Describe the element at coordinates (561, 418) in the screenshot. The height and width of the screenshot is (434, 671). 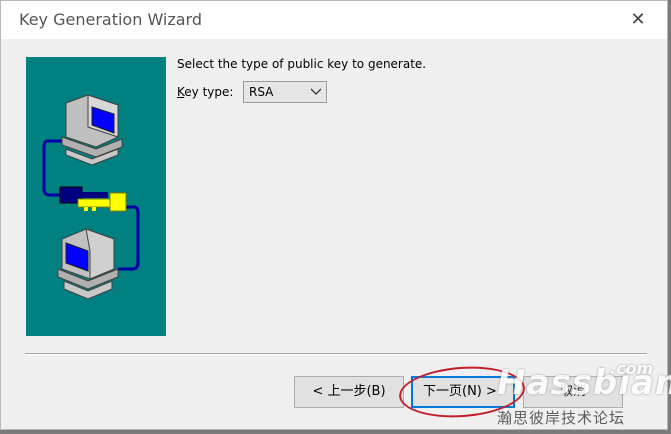
I see `watermark-subtitle: 瀚思彼岸技术论坛` at that location.